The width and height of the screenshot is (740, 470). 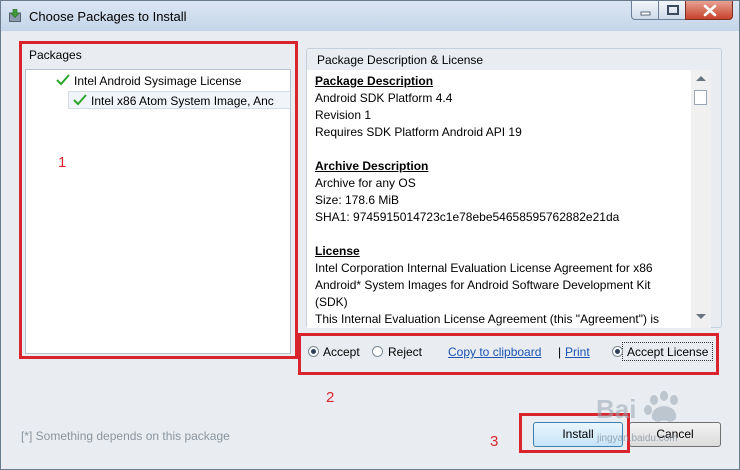 What do you see at coordinates (374, 81) in the screenshot?
I see `heading-package-description: Package Description` at bounding box center [374, 81].